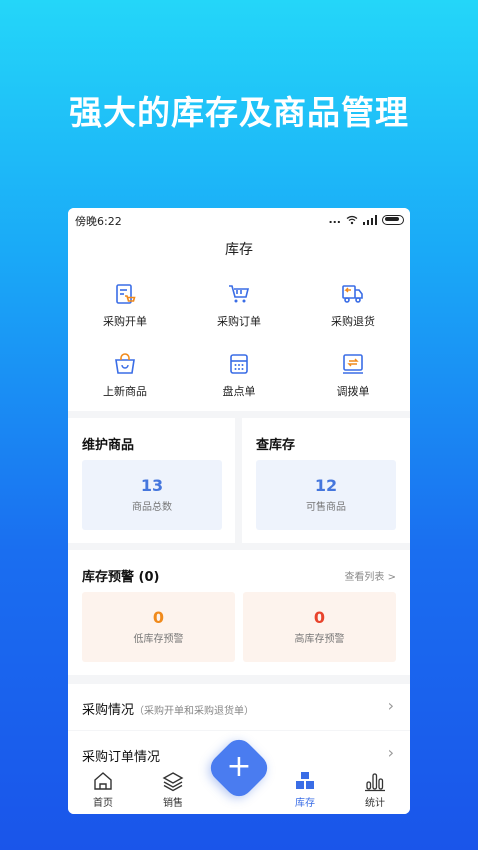 The width and height of the screenshot is (478, 850). Describe the element at coordinates (125, 321) in the screenshot. I see `grid-item-label: 采购开单` at that location.